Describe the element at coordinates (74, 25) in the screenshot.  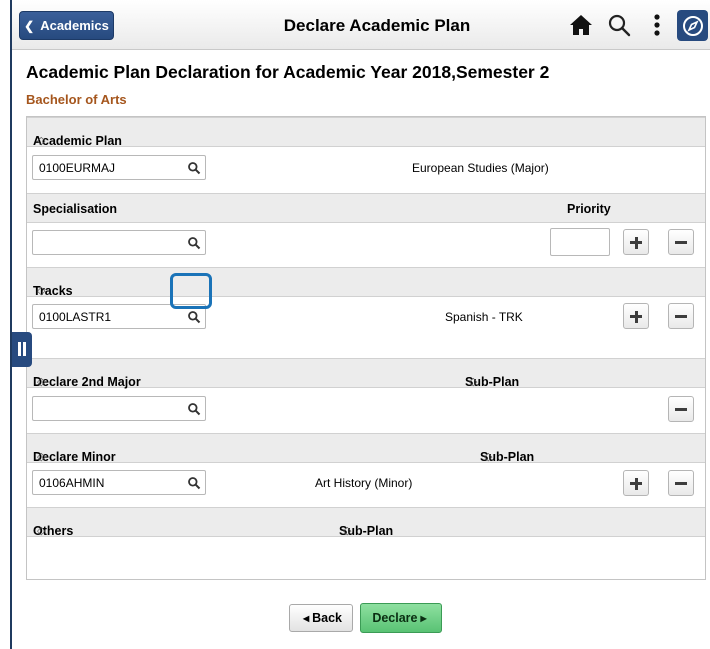
I see `back-button-label: Academics` at that location.